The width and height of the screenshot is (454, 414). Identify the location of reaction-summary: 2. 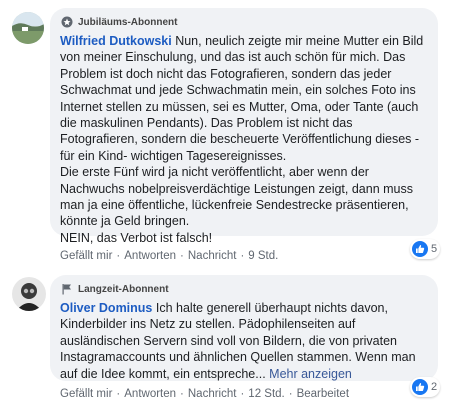
(425, 387).